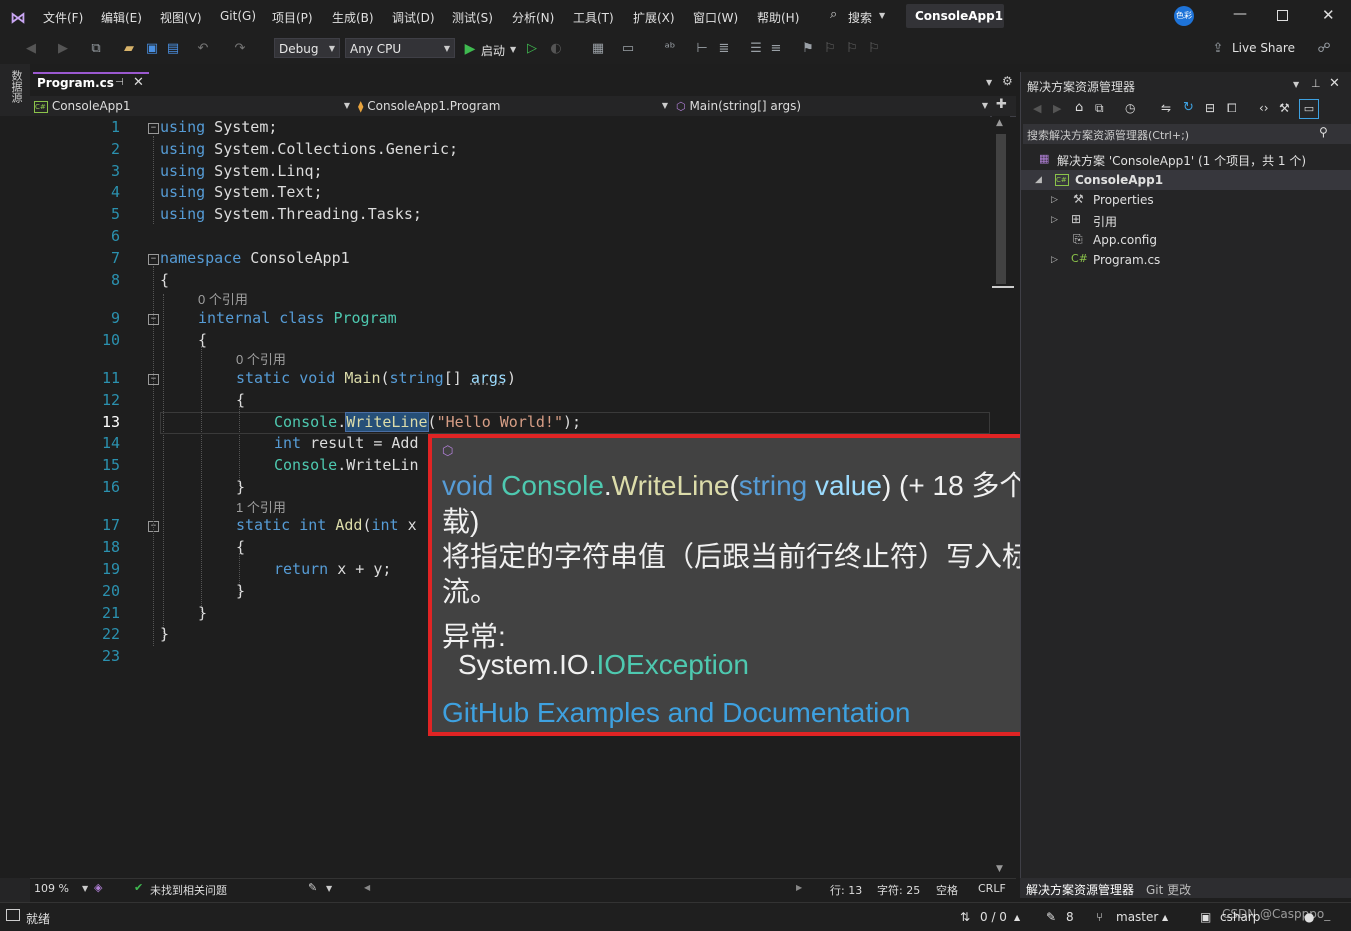 This screenshot has height=931, width=1351. I want to click on brush-icon: ✎, so click(312, 887).